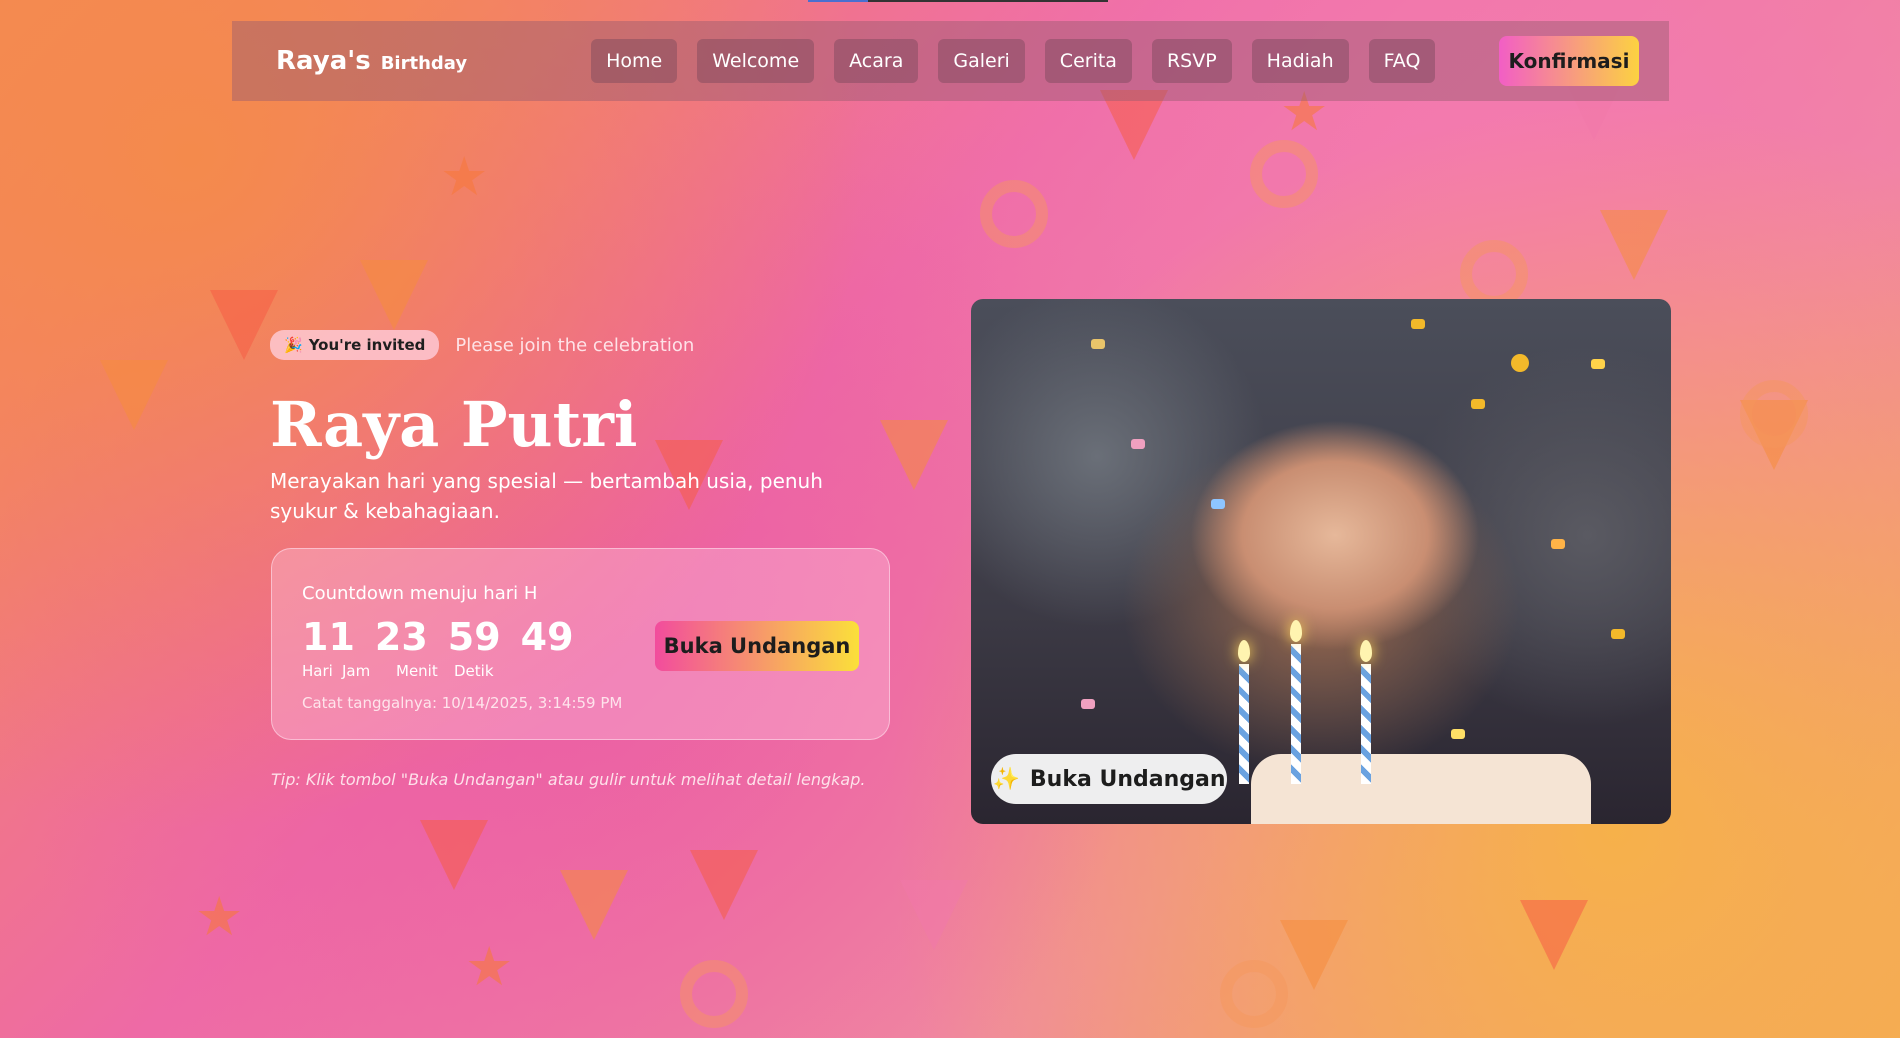 The image size is (1900, 1038). Describe the element at coordinates (420, 593) in the screenshot. I see `countdown-label: Countdown menuju hari H` at that location.